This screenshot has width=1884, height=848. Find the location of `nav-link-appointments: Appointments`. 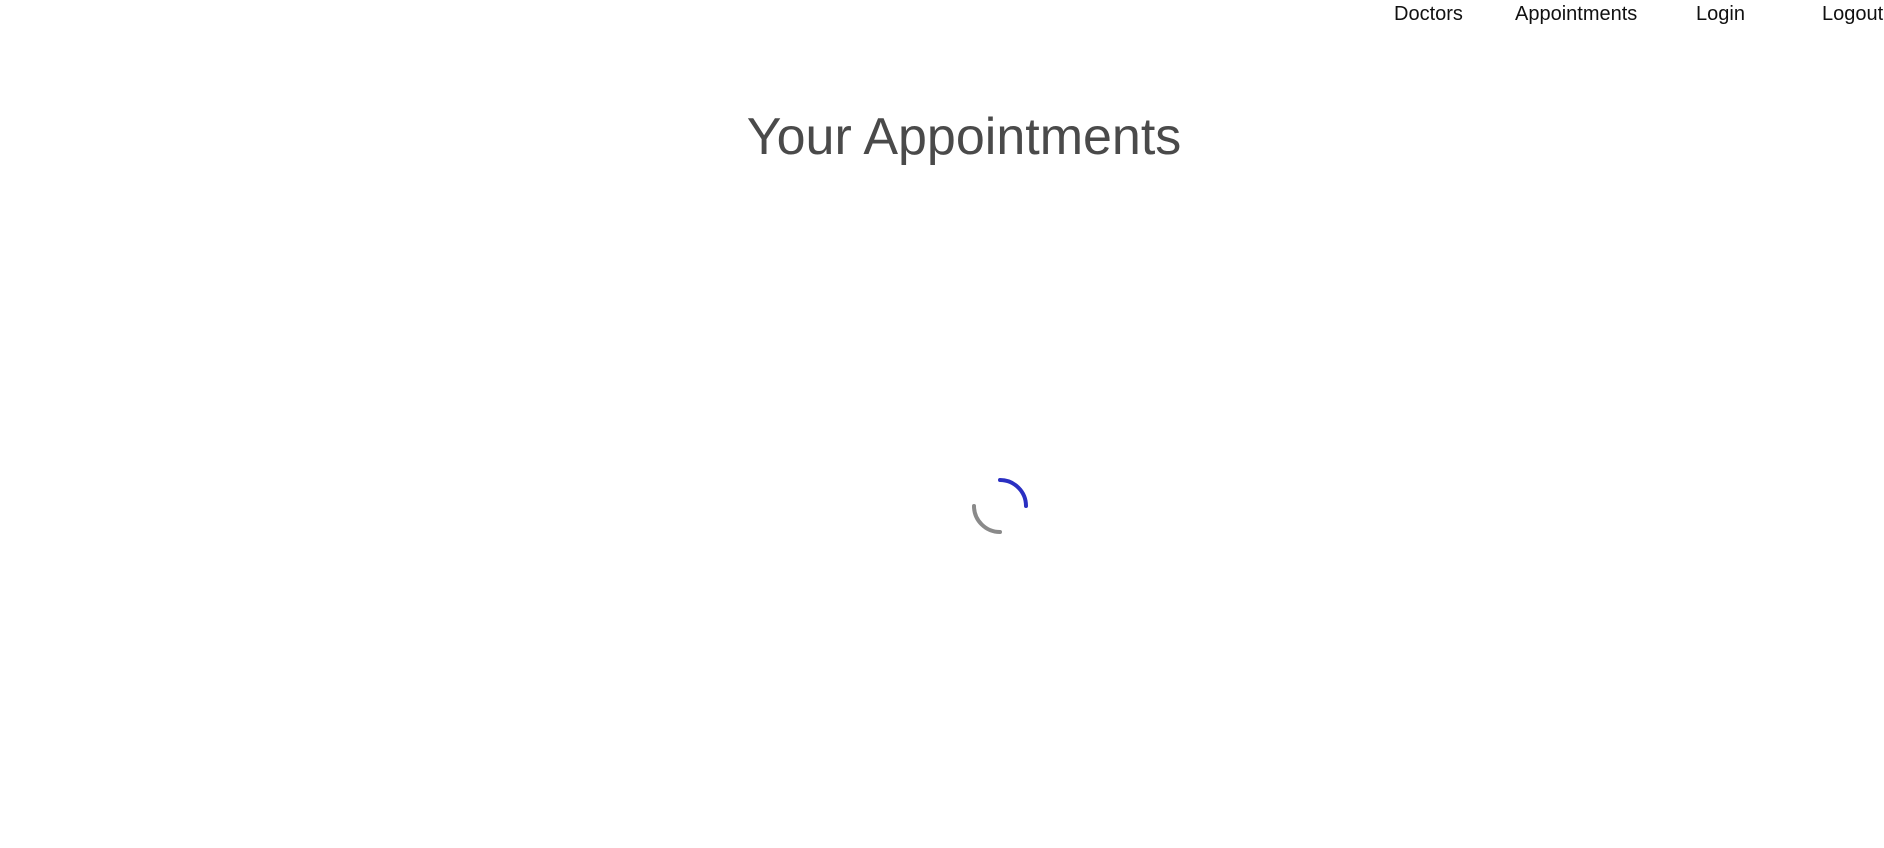

nav-link-appointments: Appointments is located at coordinates (1576, 14).